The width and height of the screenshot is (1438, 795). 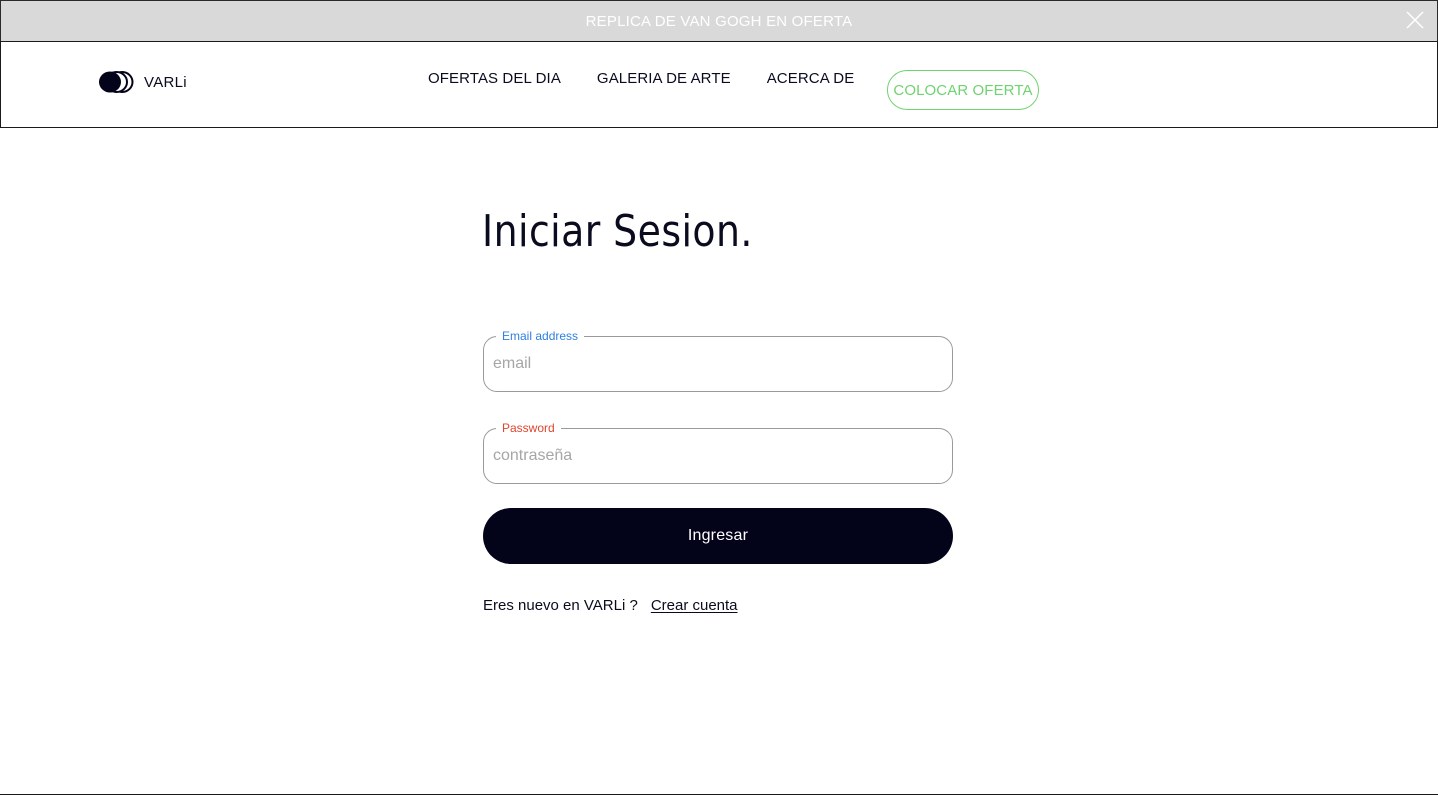 What do you see at coordinates (694, 605) in the screenshot?
I see `create-account-link: Crear cuenta` at bounding box center [694, 605].